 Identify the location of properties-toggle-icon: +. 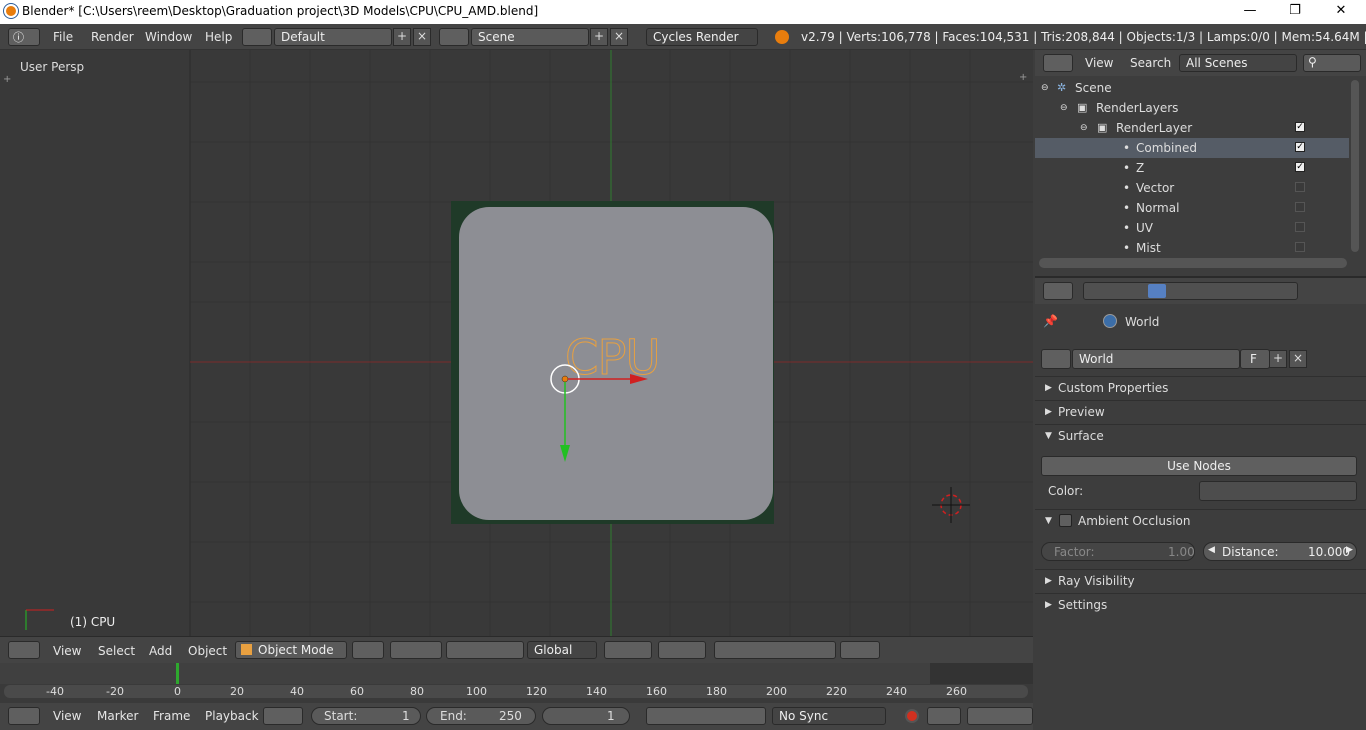
(1023, 77).